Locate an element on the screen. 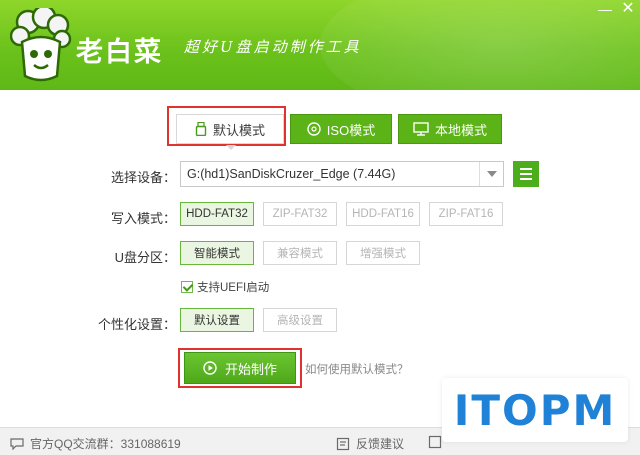  close-button: ✕ is located at coordinates (628, 10).